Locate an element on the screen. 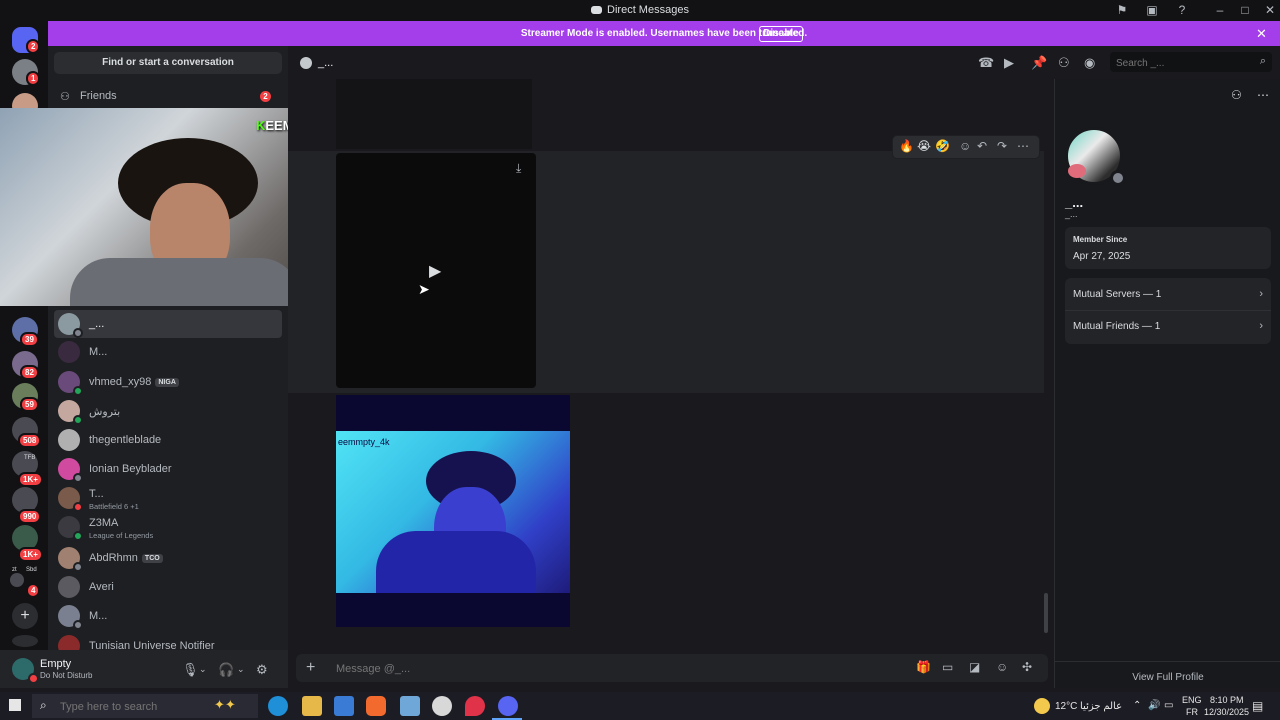 Image resolution: width=1280 pixels, height=720 pixels. help-icon: ? is located at coordinates (1182, 10).